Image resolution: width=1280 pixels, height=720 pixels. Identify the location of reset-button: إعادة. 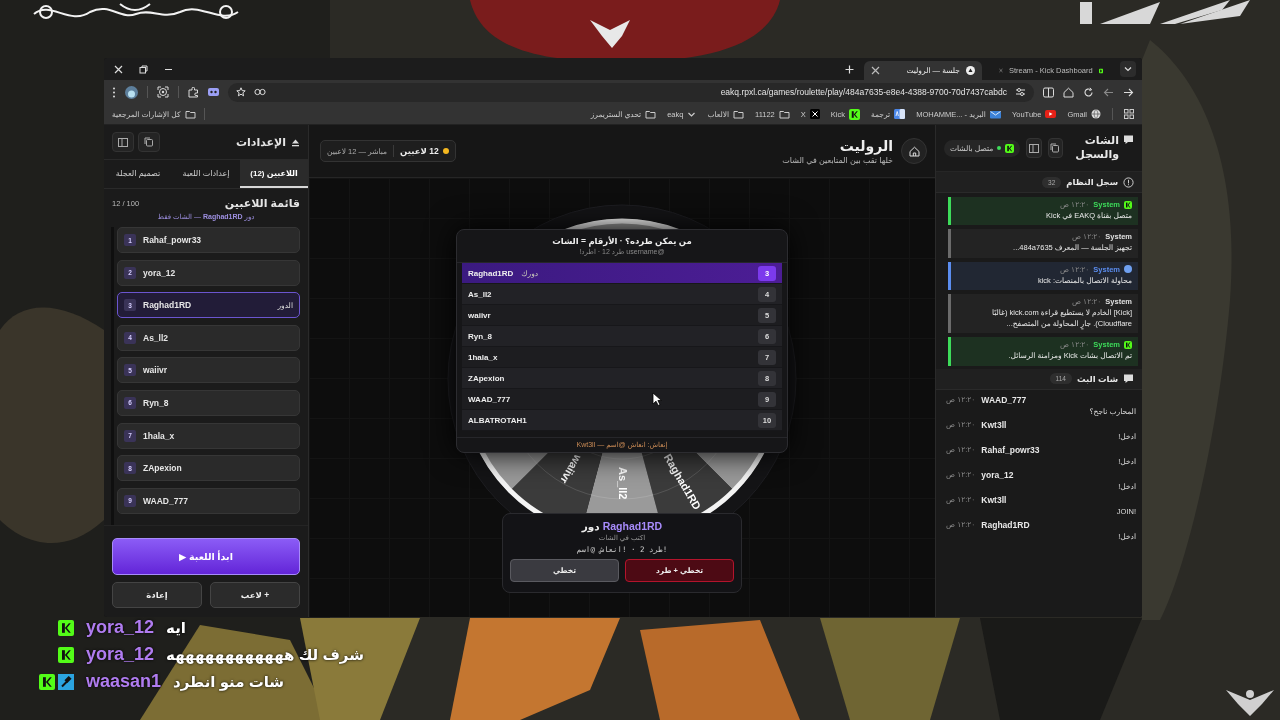
(157, 595).